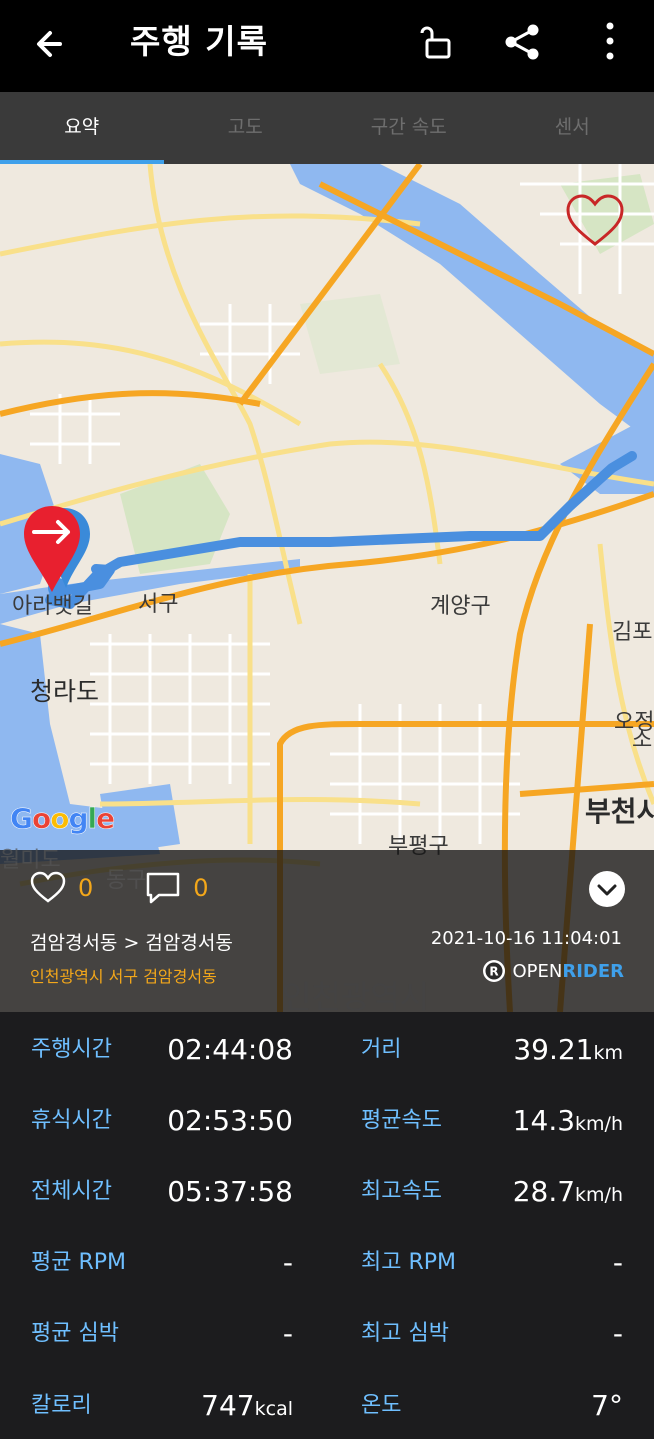  Describe the element at coordinates (460, 606) in the screenshot. I see `map-label: 계양구` at that location.